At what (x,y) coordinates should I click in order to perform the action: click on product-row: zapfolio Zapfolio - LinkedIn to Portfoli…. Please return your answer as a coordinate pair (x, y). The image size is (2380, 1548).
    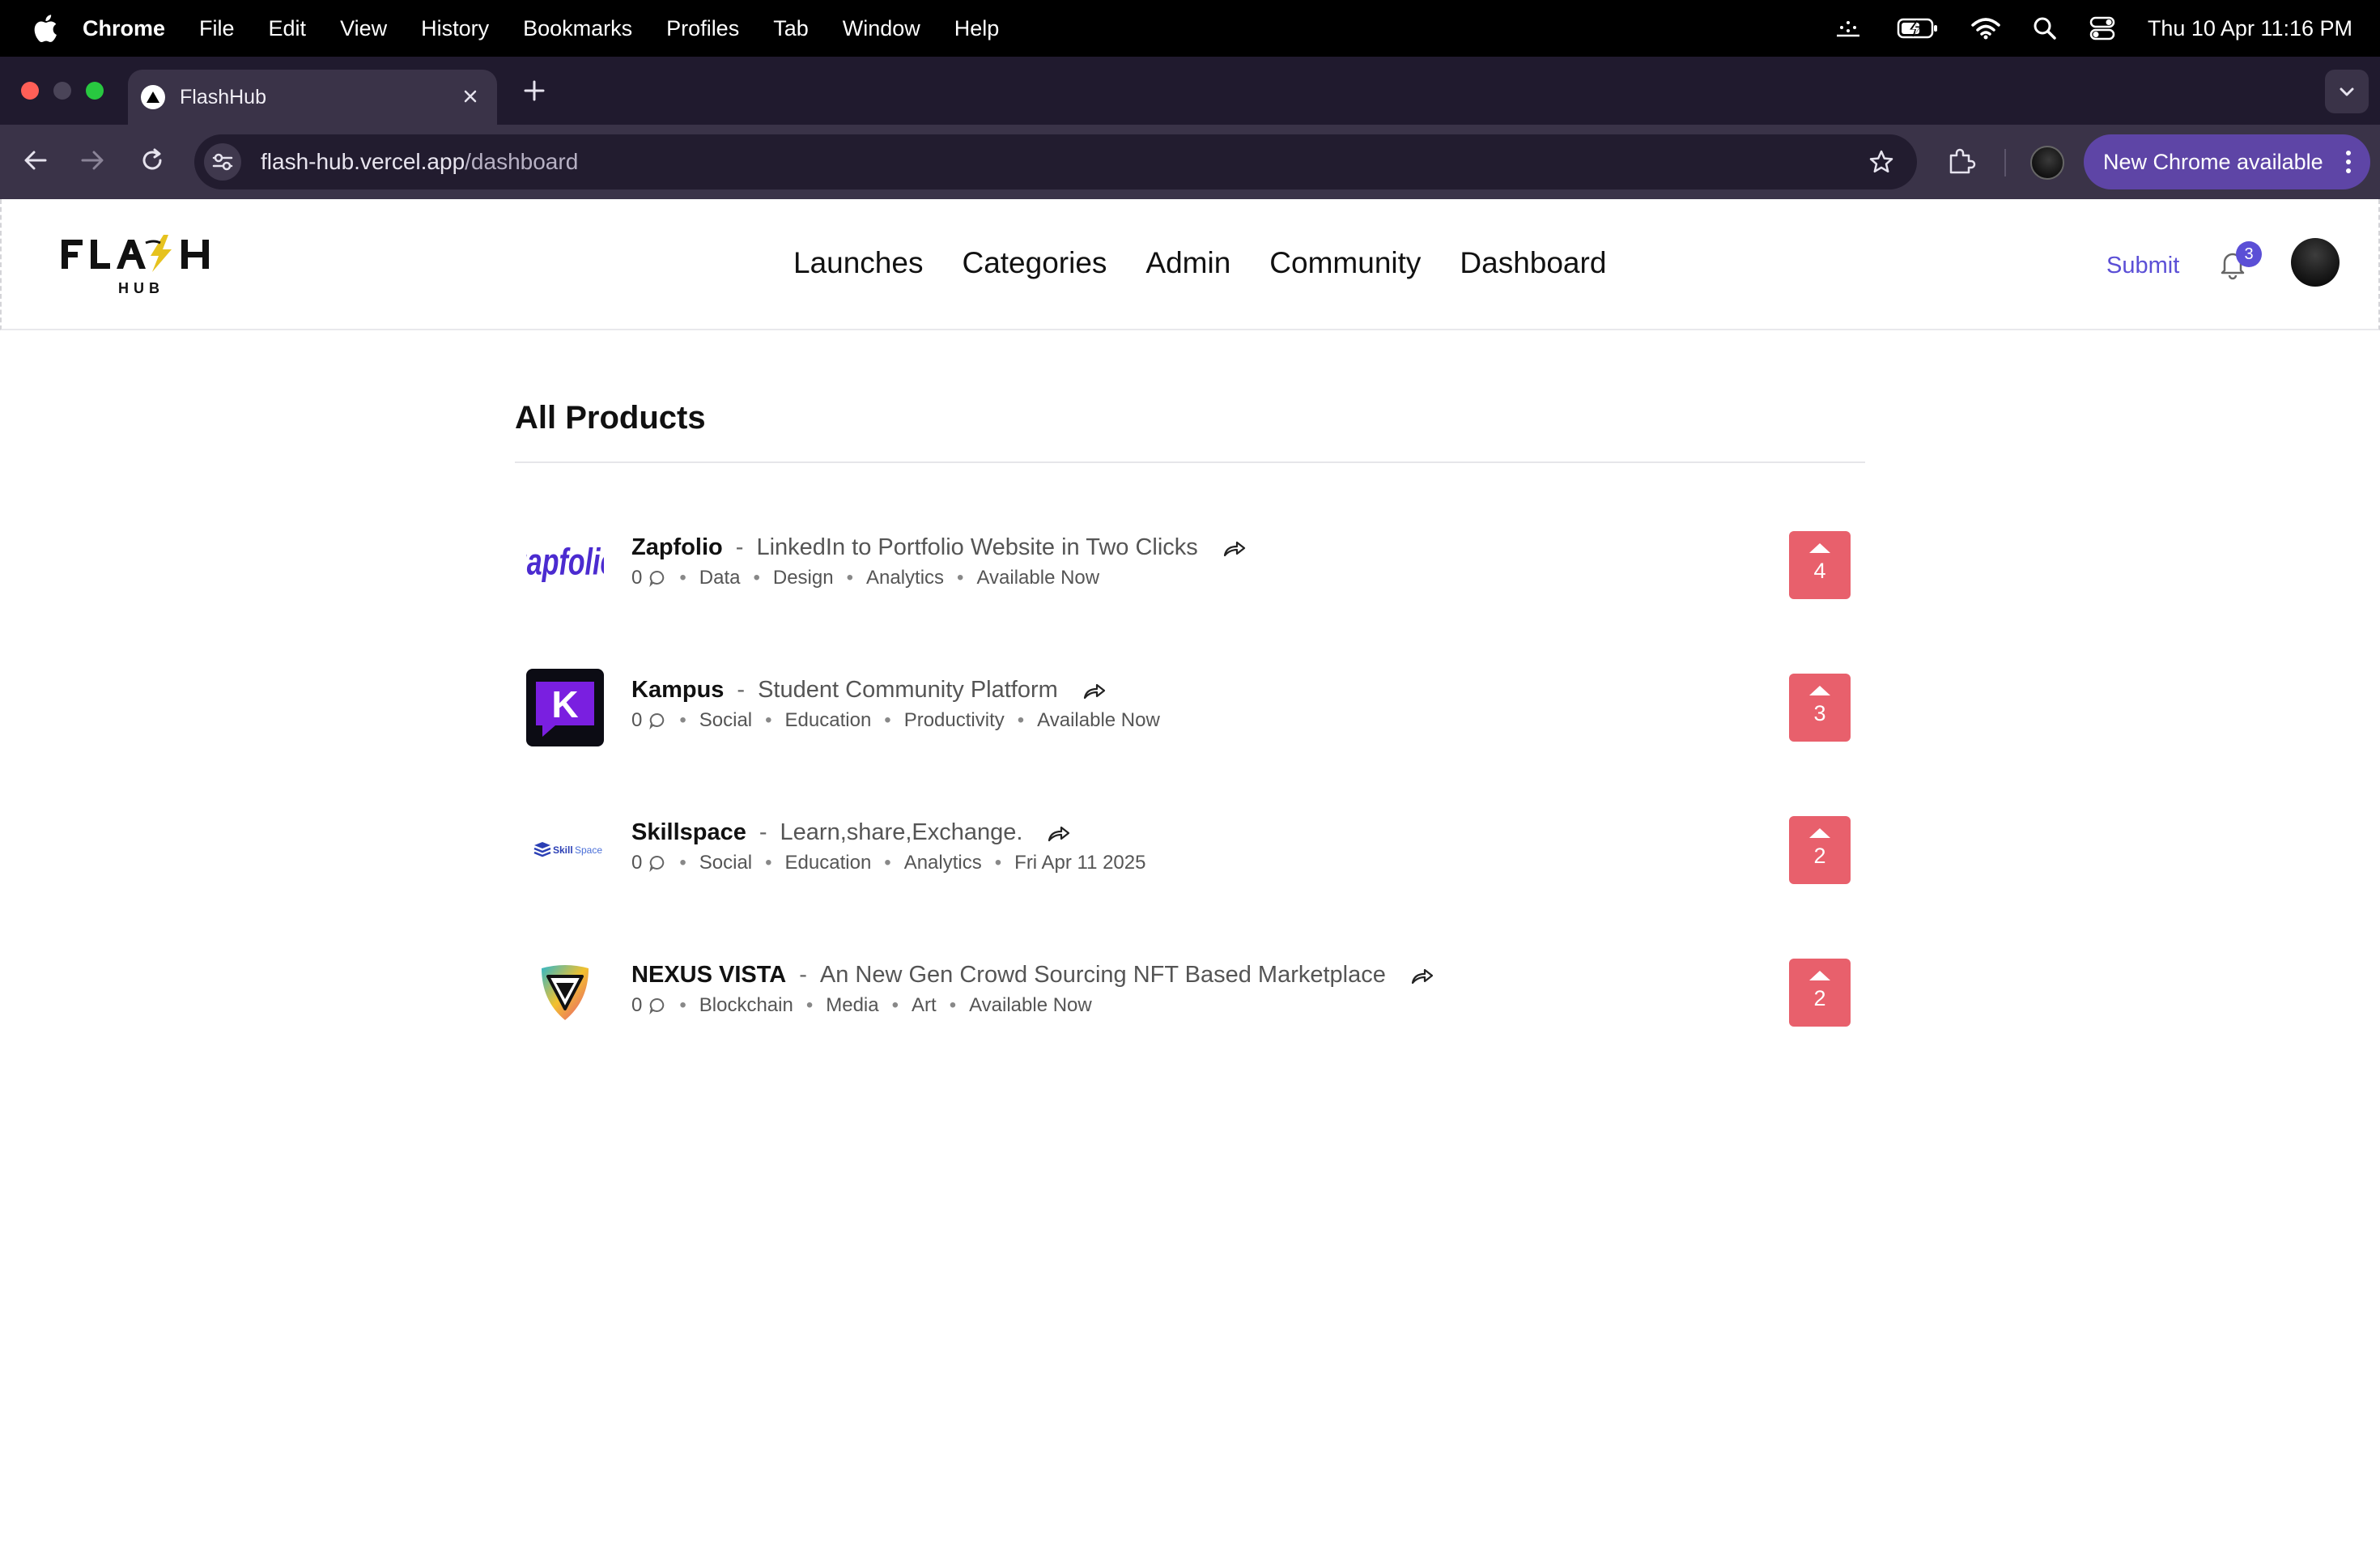
    Looking at the image, I should click on (1190, 565).